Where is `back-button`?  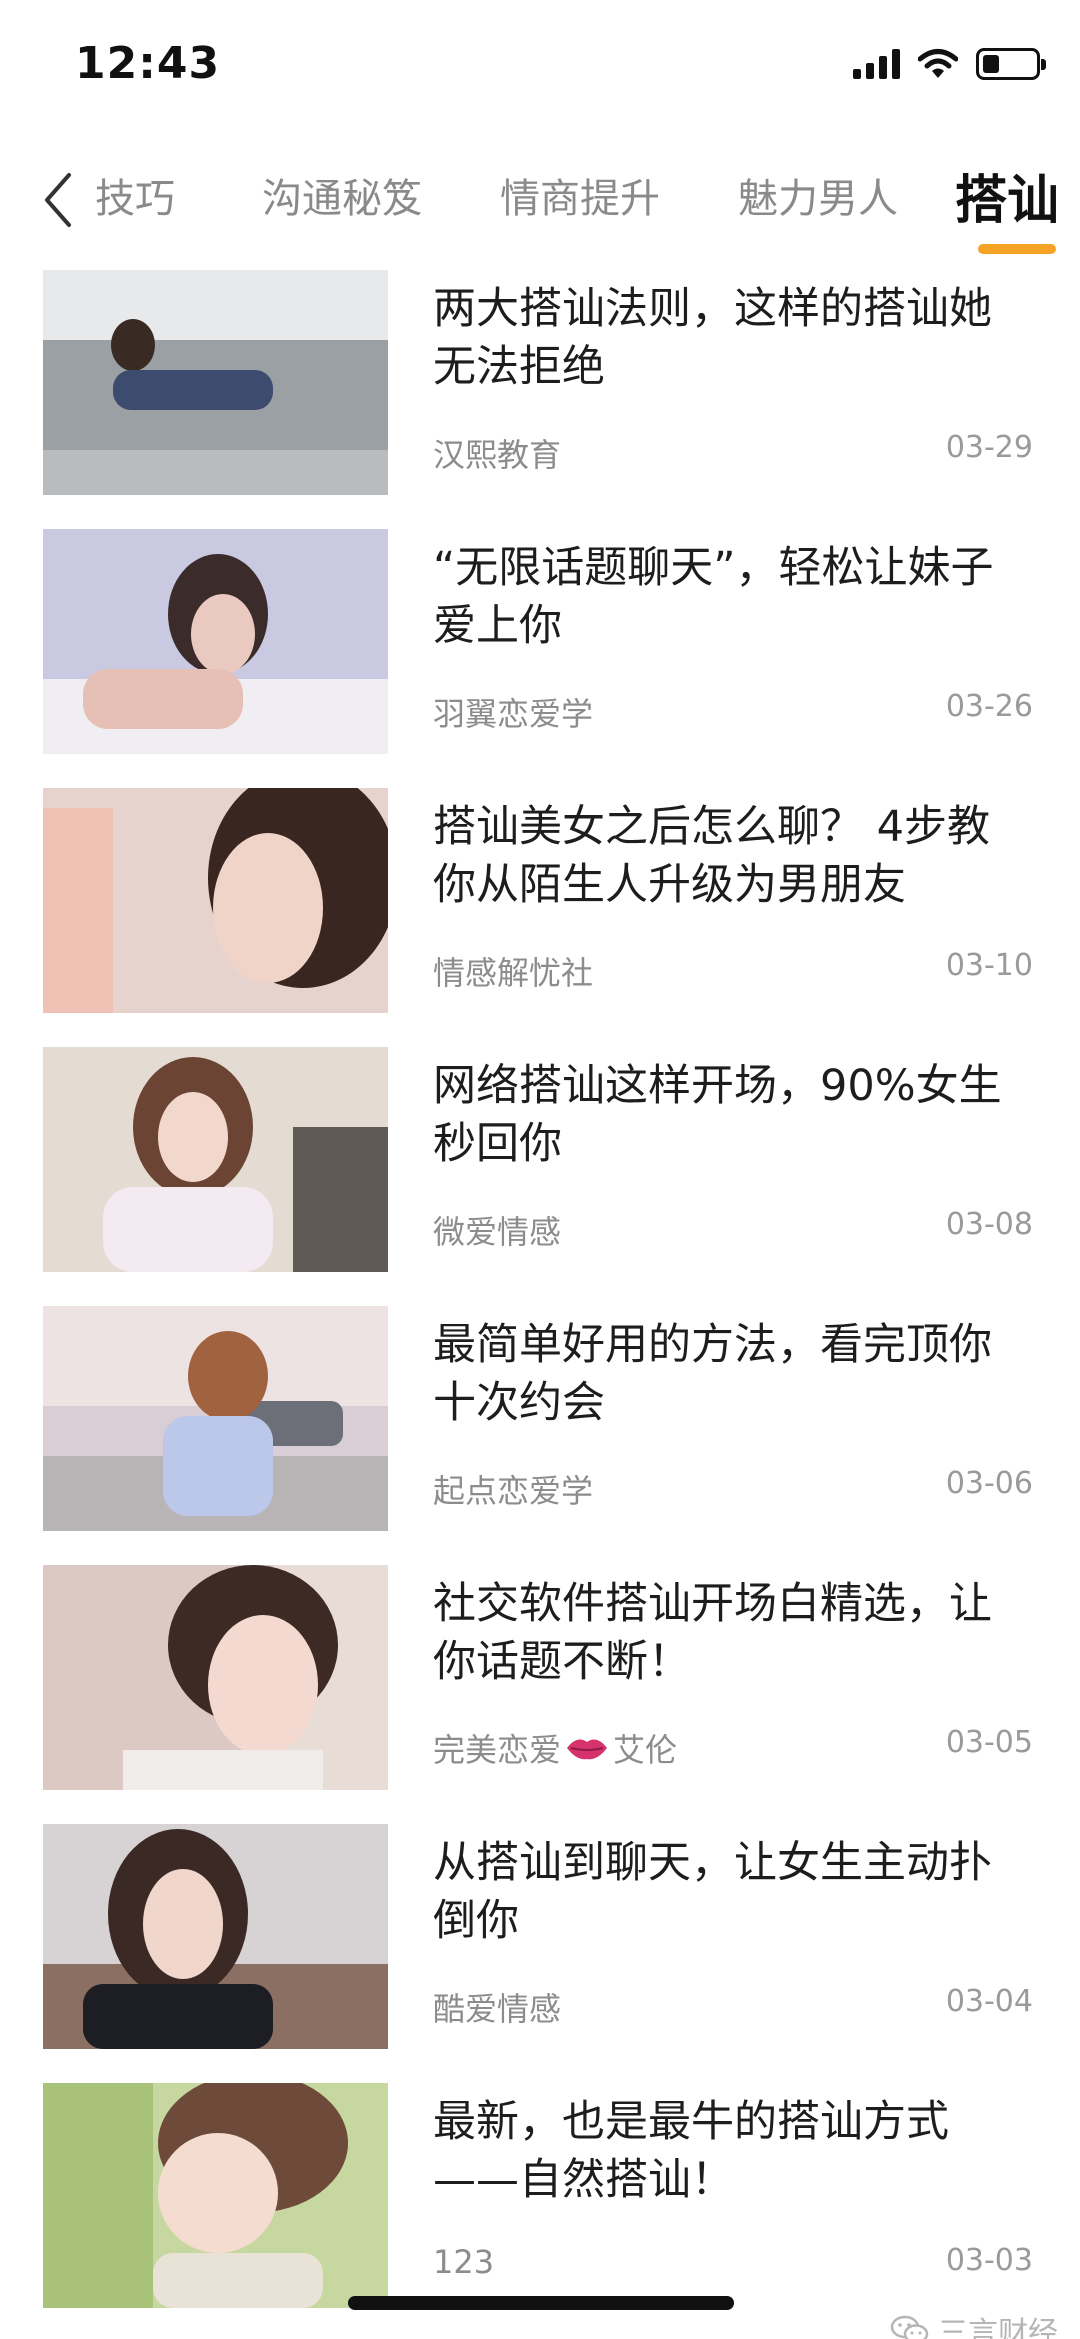
back-button is located at coordinates (58, 200).